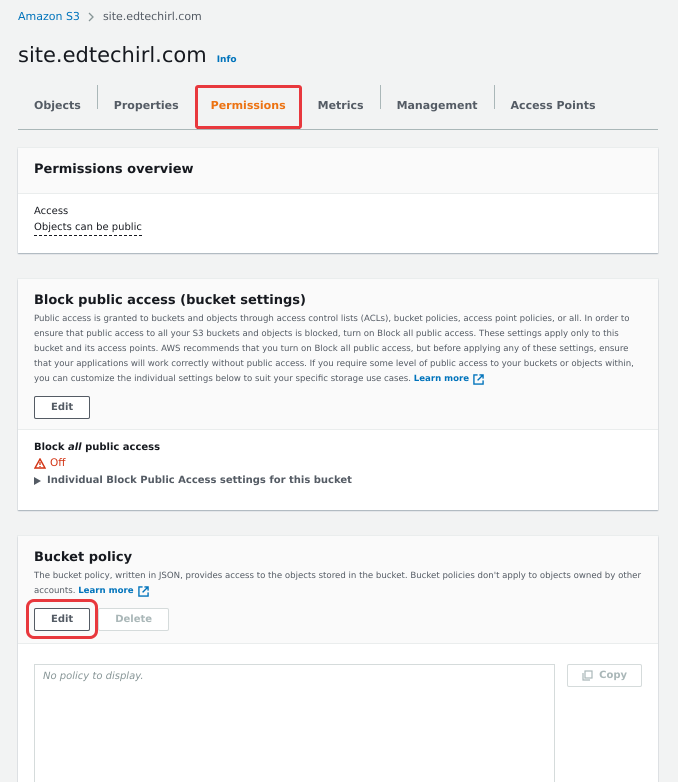  I want to click on settings-expander: Individual Block Public Access settings for this bucket, so click(193, 480).